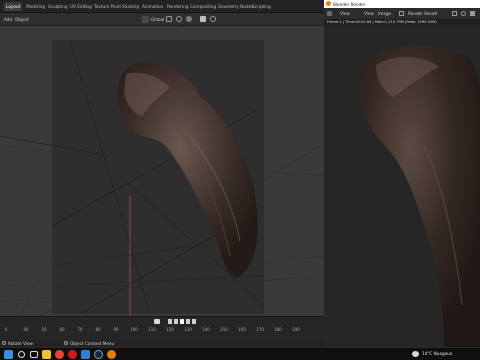 This screenshot has height=360, width=480. I want to click on shading-icon, so click(213, 19).